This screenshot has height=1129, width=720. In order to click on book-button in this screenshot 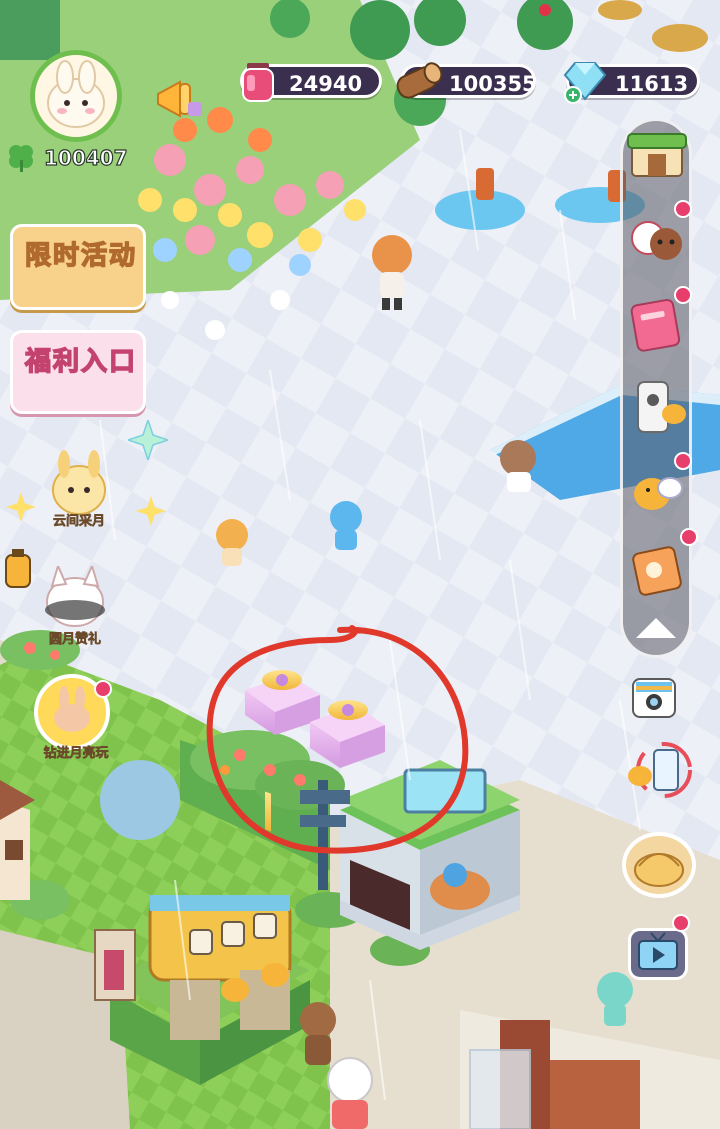, I will do `click(657, 323)`.